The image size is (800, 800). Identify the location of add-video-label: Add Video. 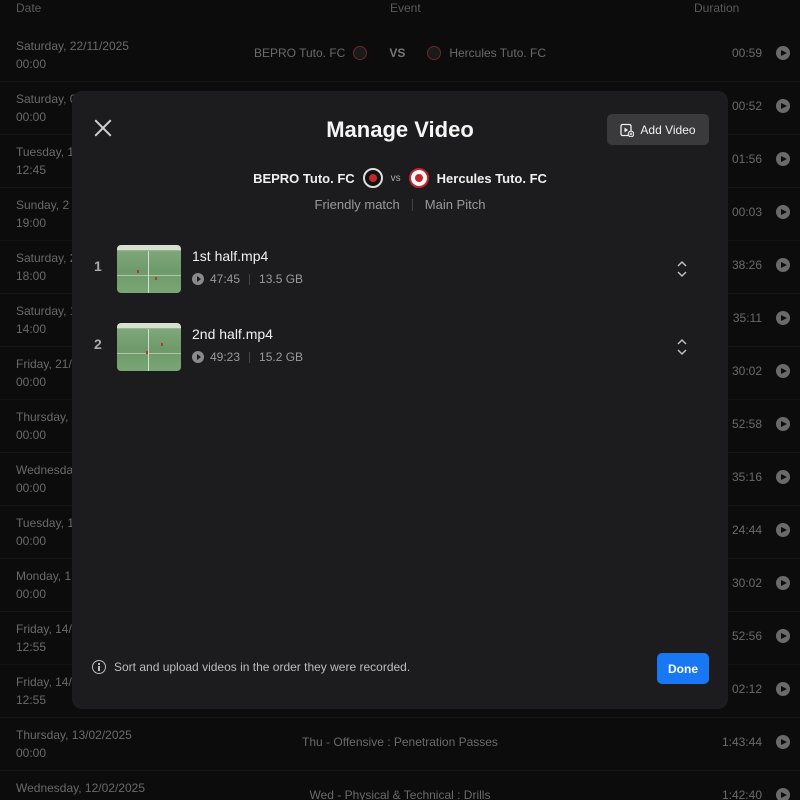
(668, 129).